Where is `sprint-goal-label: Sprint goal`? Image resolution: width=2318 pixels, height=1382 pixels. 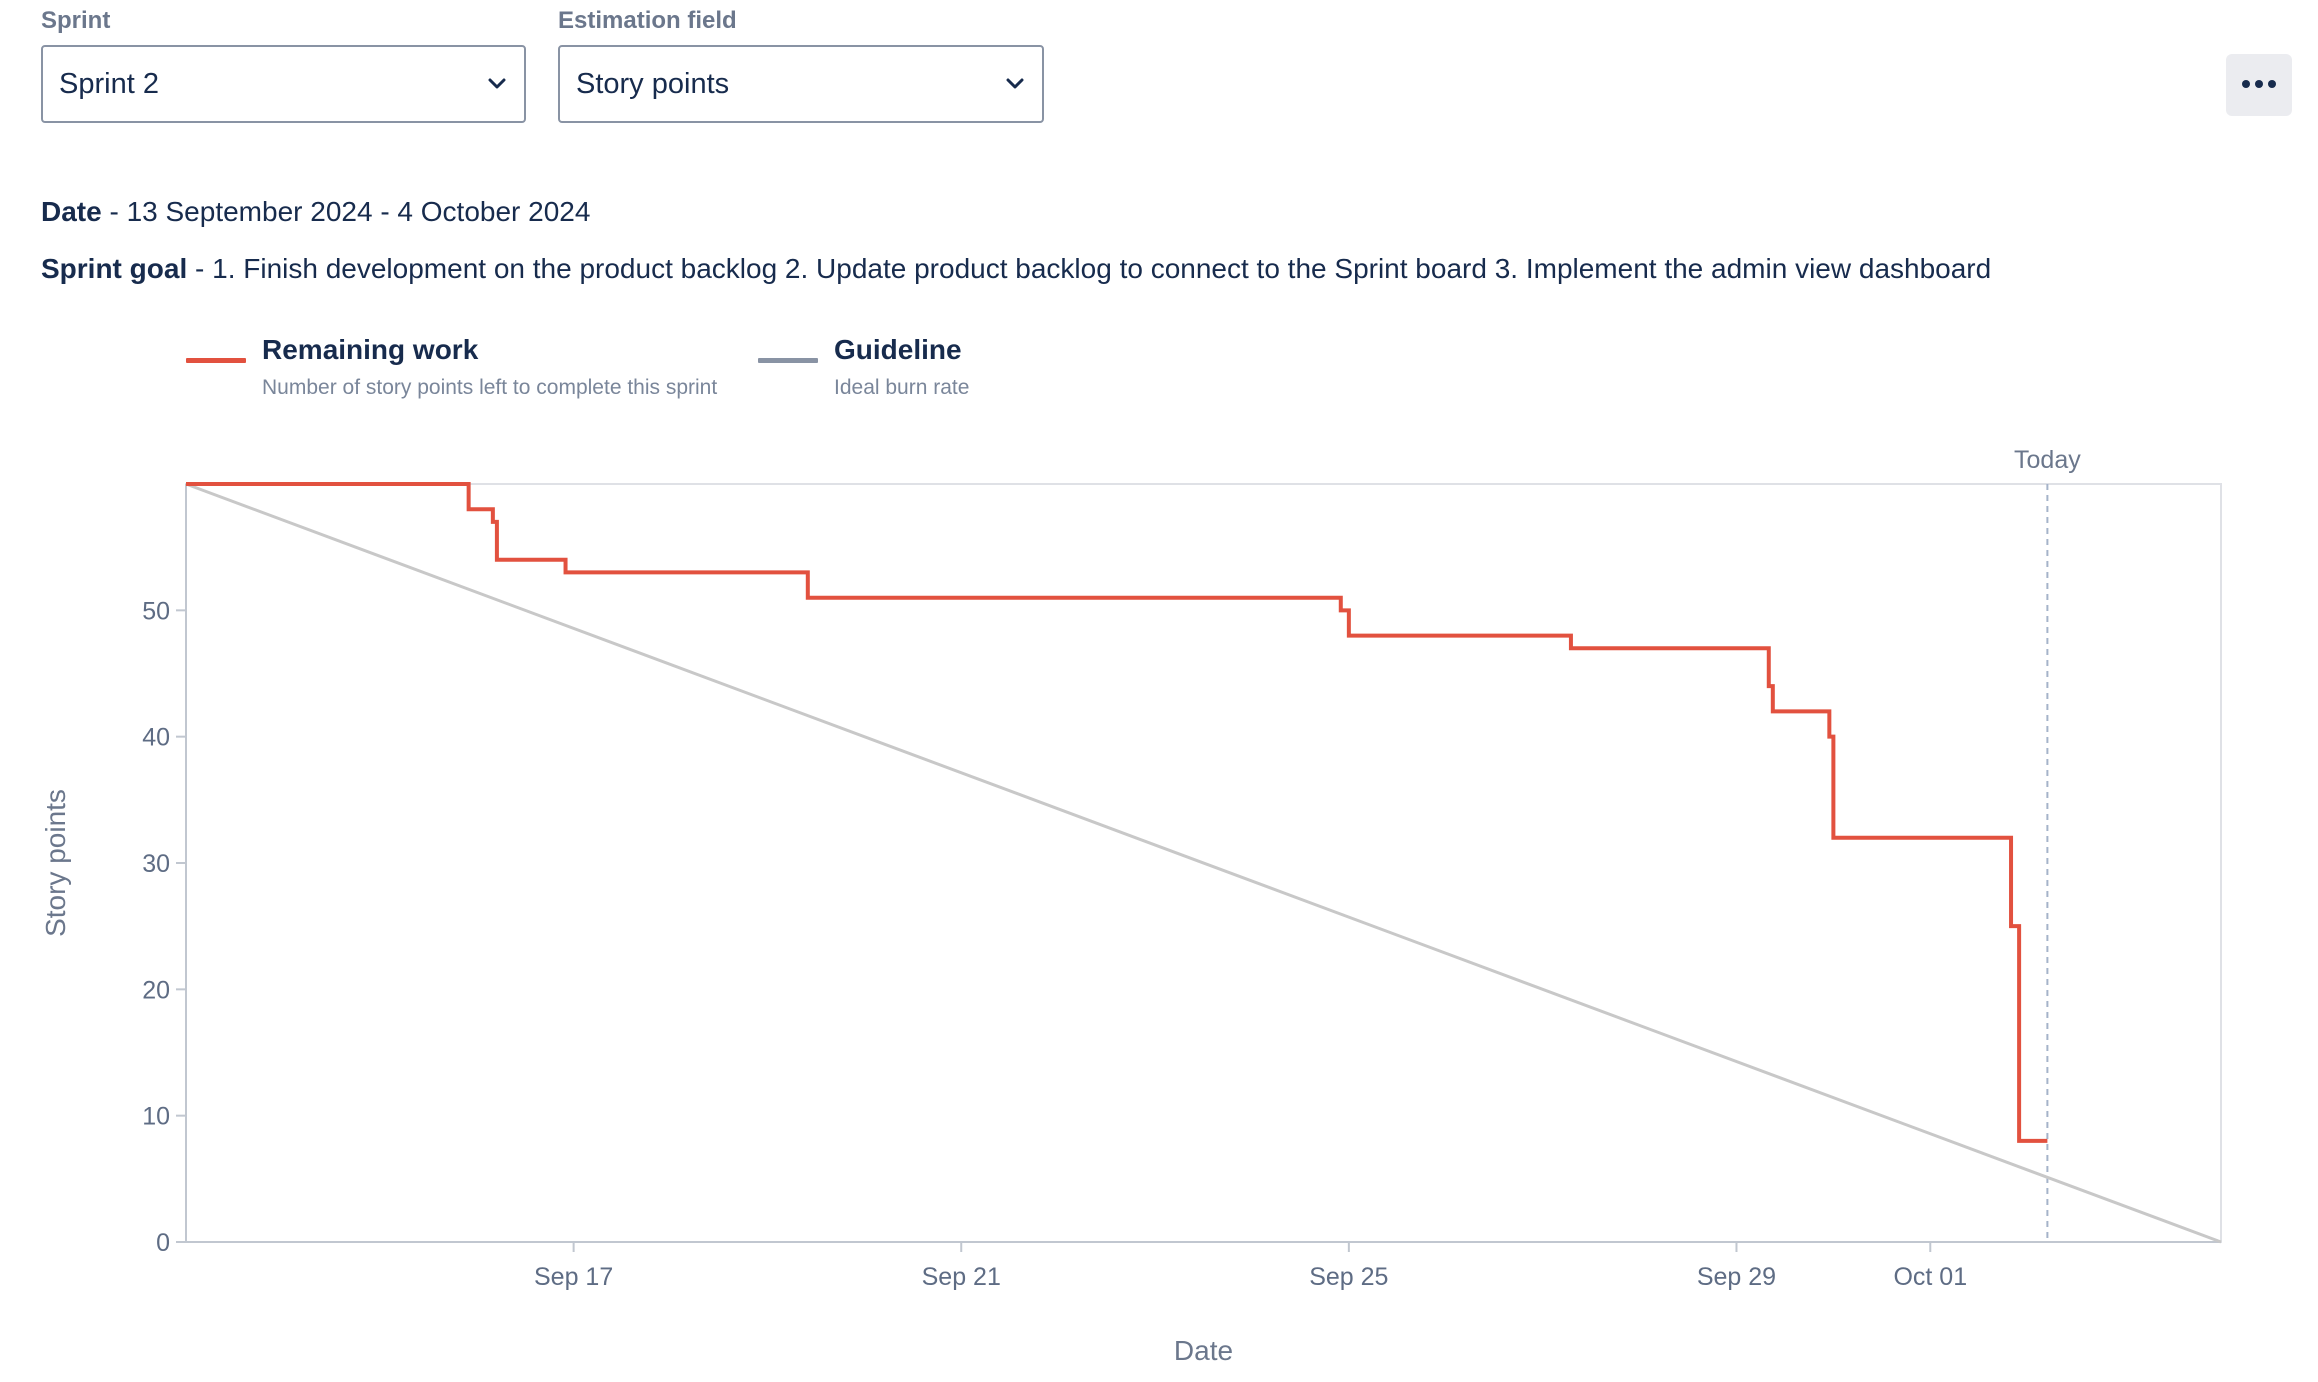
sprint-goal-label: Sprint goal is located at coordinates (114, 268).